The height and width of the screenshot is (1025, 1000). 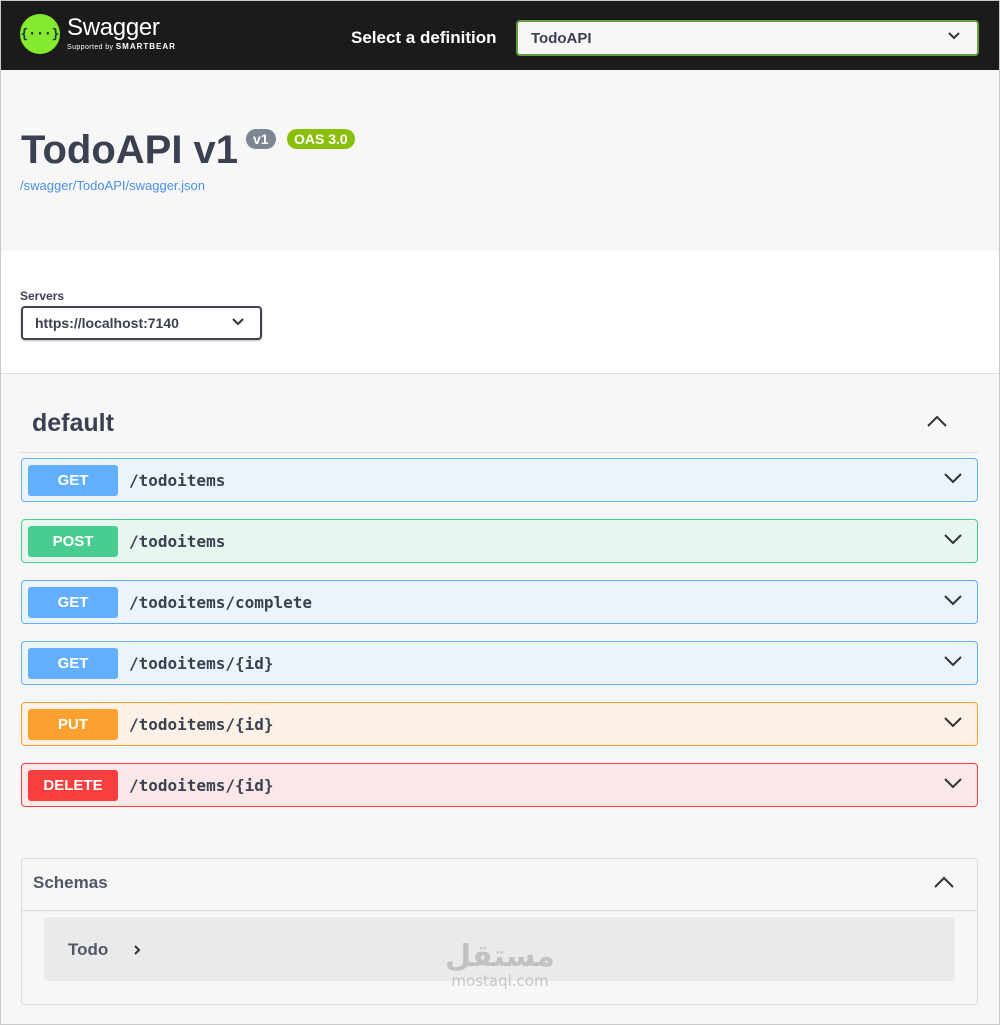 I want to click on method-badge: POST, so click(x=73, y=541).